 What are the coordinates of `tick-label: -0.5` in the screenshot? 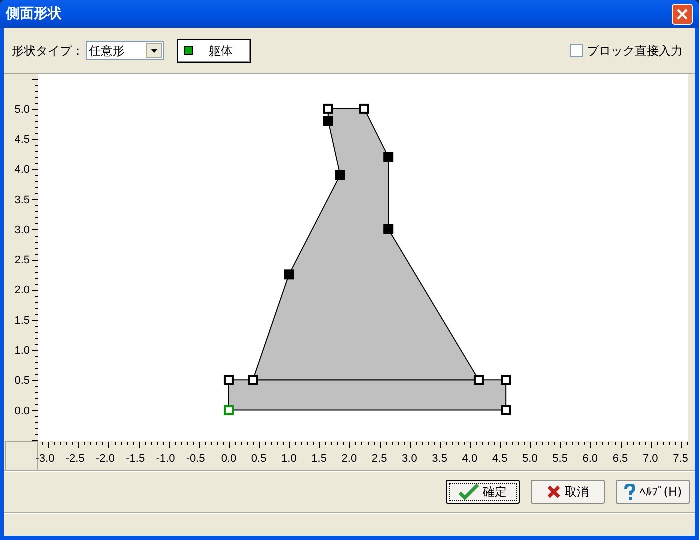 It's located at (196, 459).